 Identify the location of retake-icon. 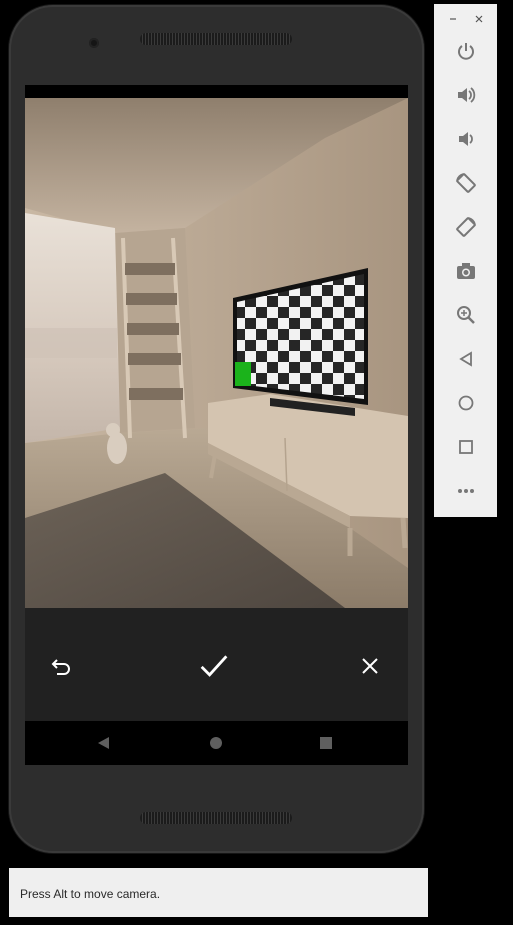
(61, 666).